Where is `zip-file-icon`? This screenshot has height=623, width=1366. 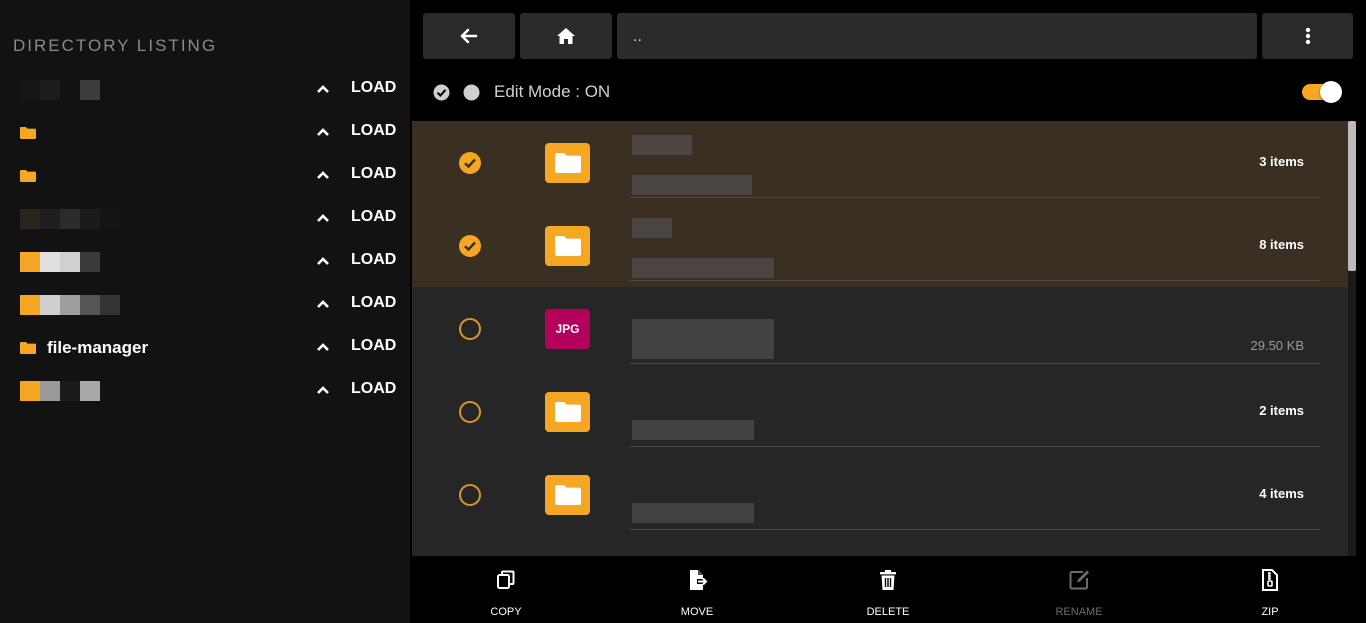 zip-file-icon is located at coordinates (1270, 580).